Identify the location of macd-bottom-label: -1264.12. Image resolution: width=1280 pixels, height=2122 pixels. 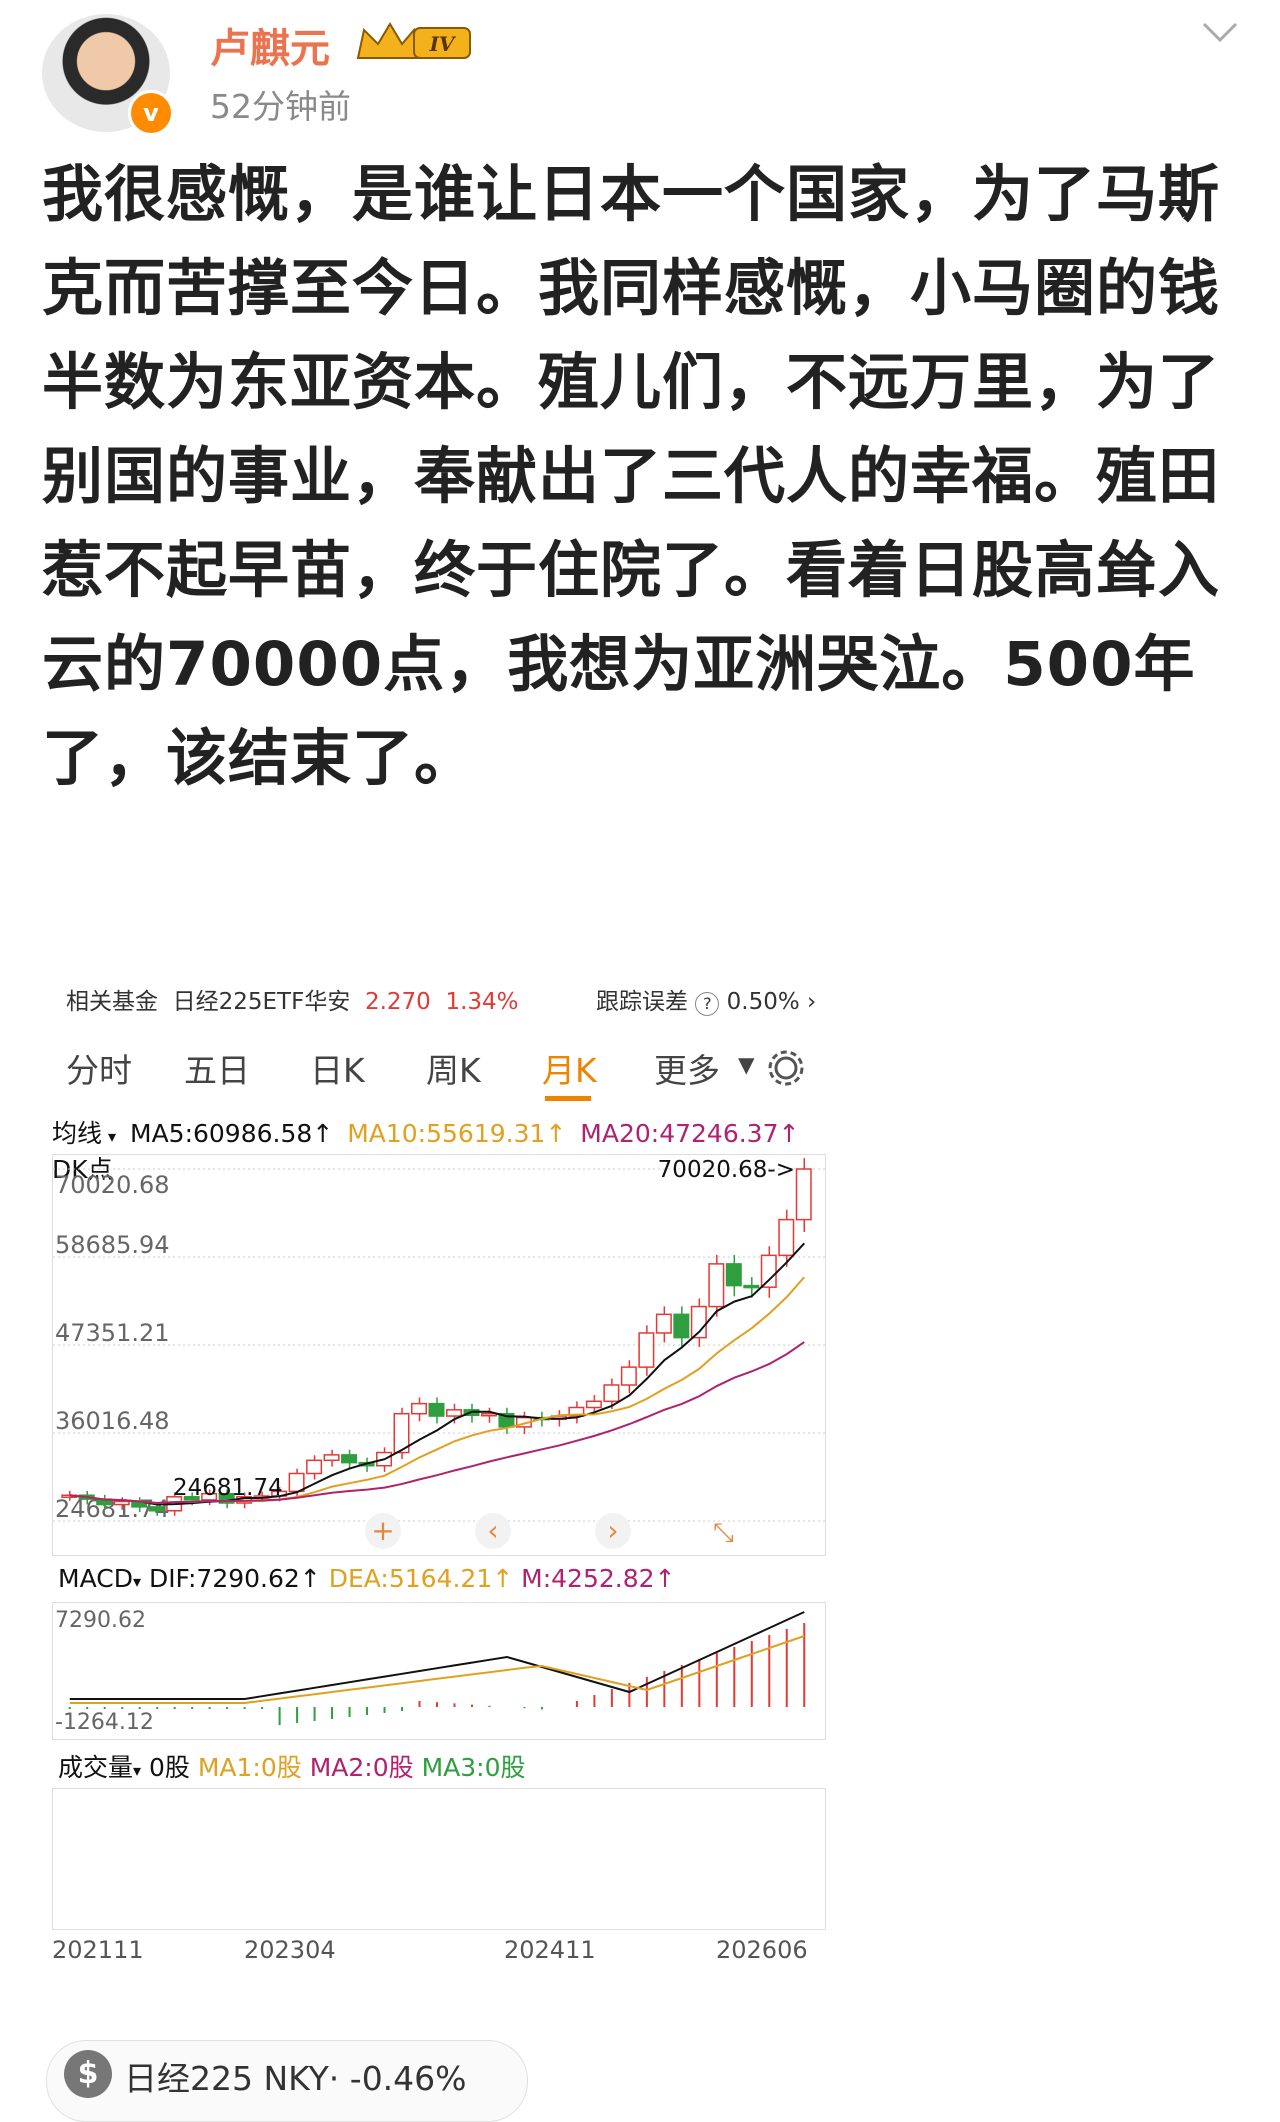
(104, 1722).